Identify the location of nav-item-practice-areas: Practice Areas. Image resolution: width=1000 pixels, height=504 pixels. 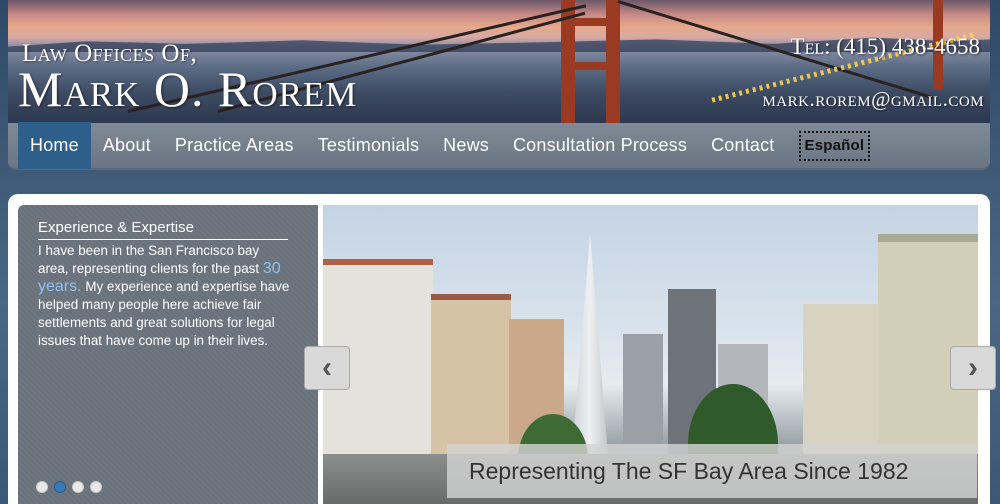
(234, 145).